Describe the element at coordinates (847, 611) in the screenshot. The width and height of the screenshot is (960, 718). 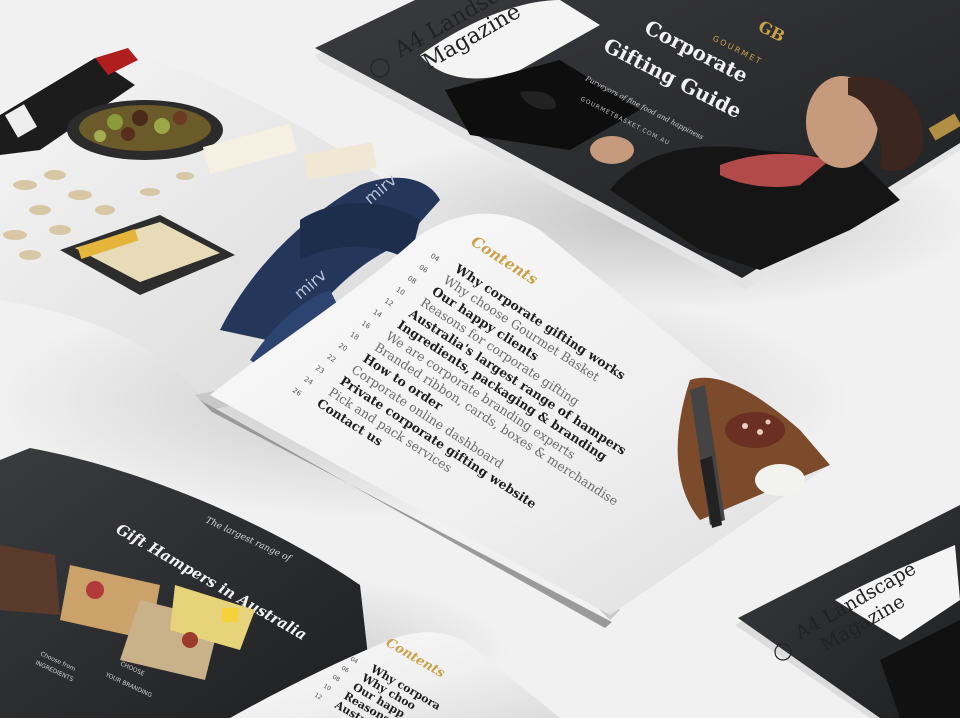
I see `cover-bottom-right: A4 Landscape Magazine` at that location.